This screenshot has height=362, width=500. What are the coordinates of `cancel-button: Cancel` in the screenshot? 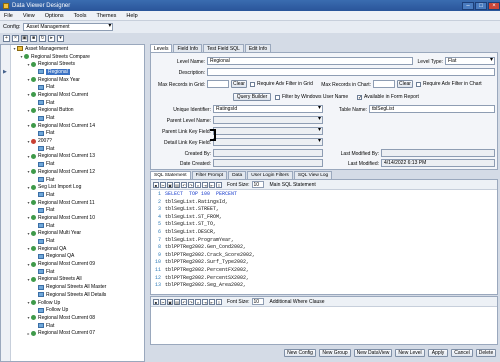 It's located at (462, 353).